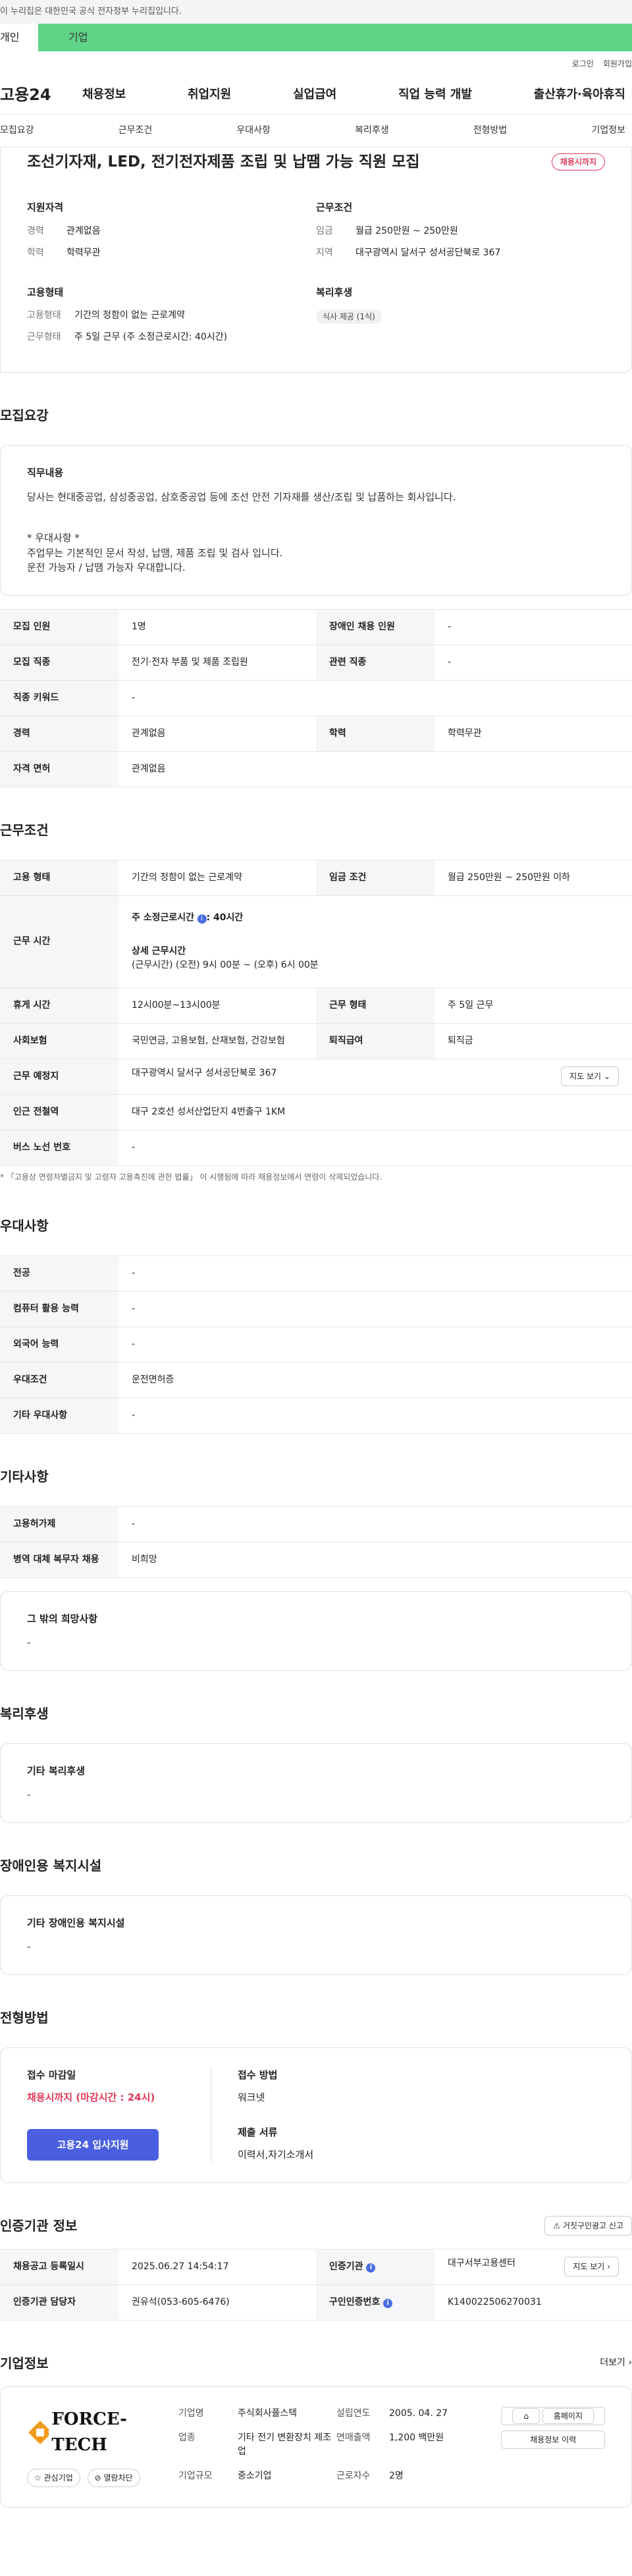 This screenshot has width=632, height=2576. I want to click on company-logo: FORCE-TECH, so click(93, 2432).